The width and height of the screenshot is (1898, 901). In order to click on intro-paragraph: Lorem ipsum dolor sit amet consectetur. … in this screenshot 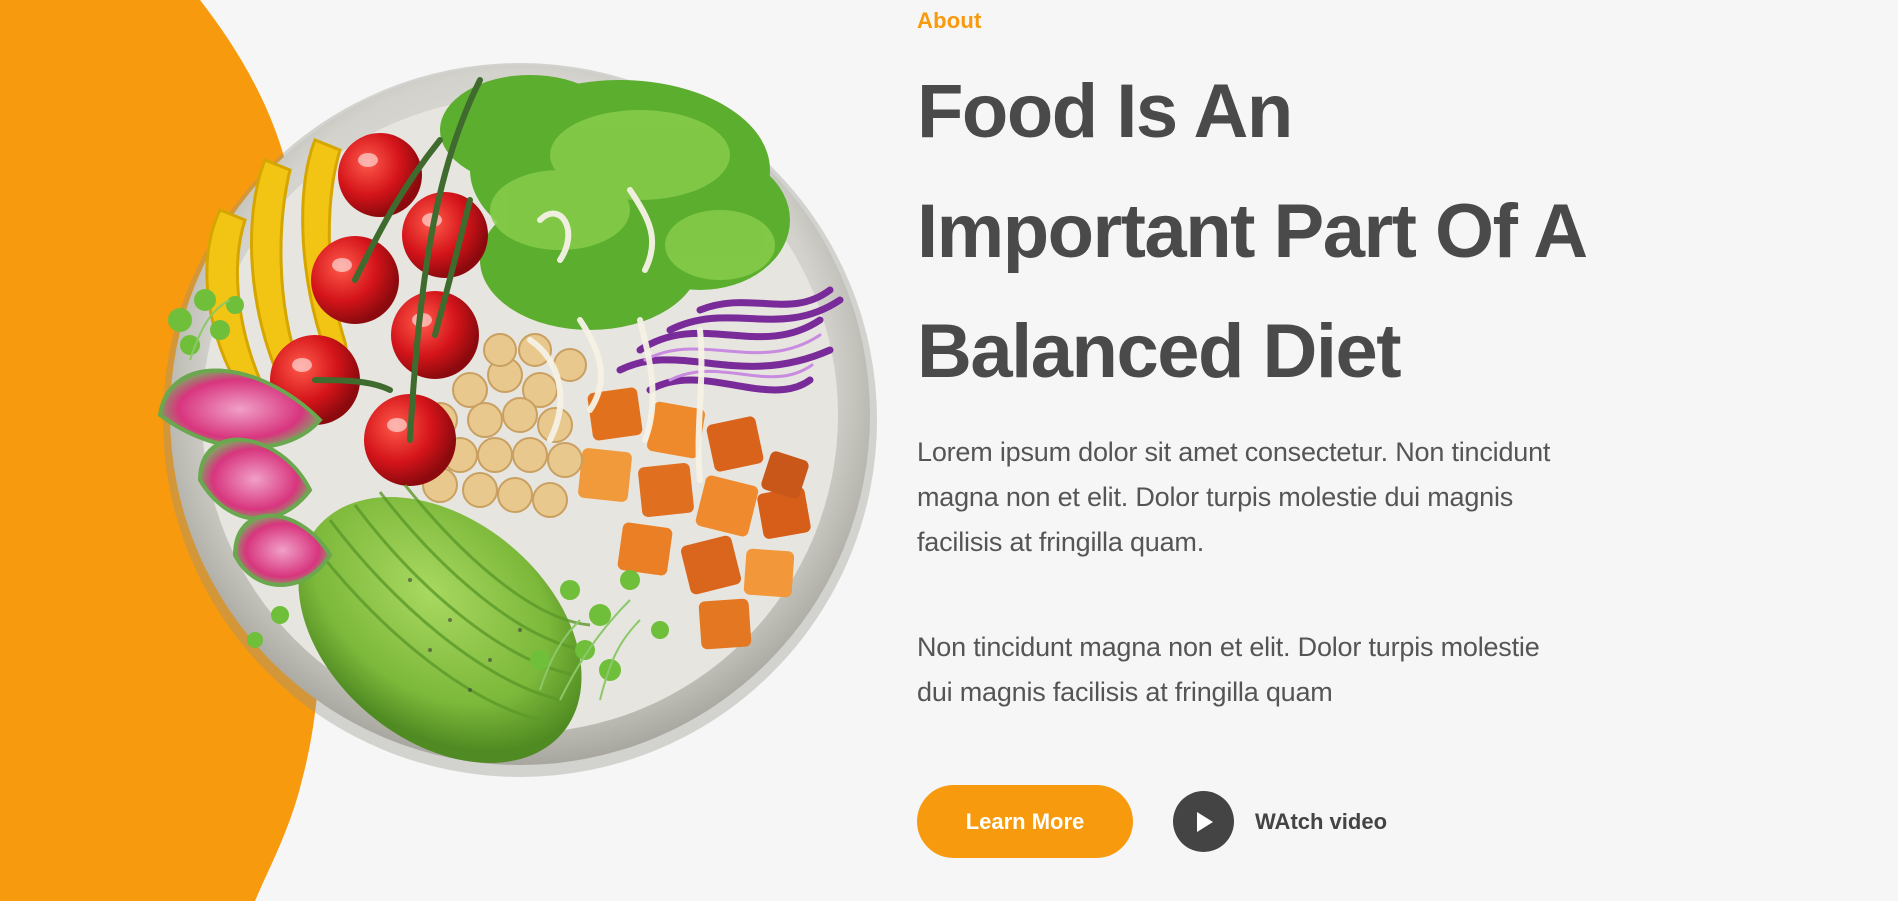, I will do `click(1234, 497)`.